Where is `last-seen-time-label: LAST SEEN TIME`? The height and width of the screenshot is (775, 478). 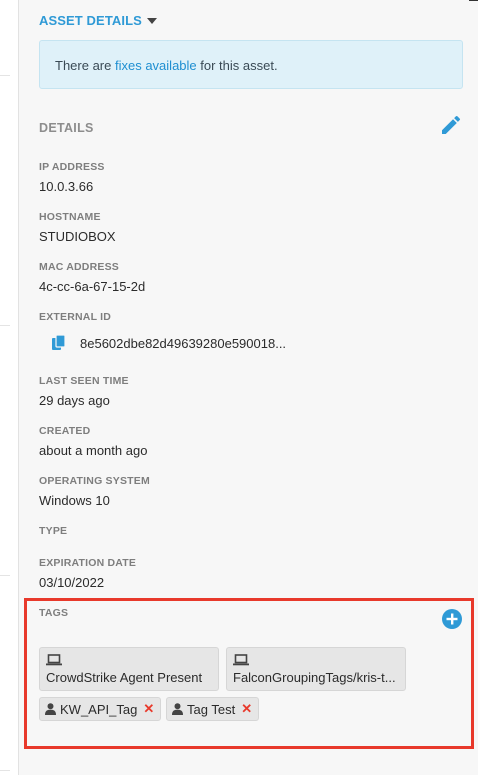
last-seen-time-label: LAST SEEN TIME is located at coordinates (84, 381).